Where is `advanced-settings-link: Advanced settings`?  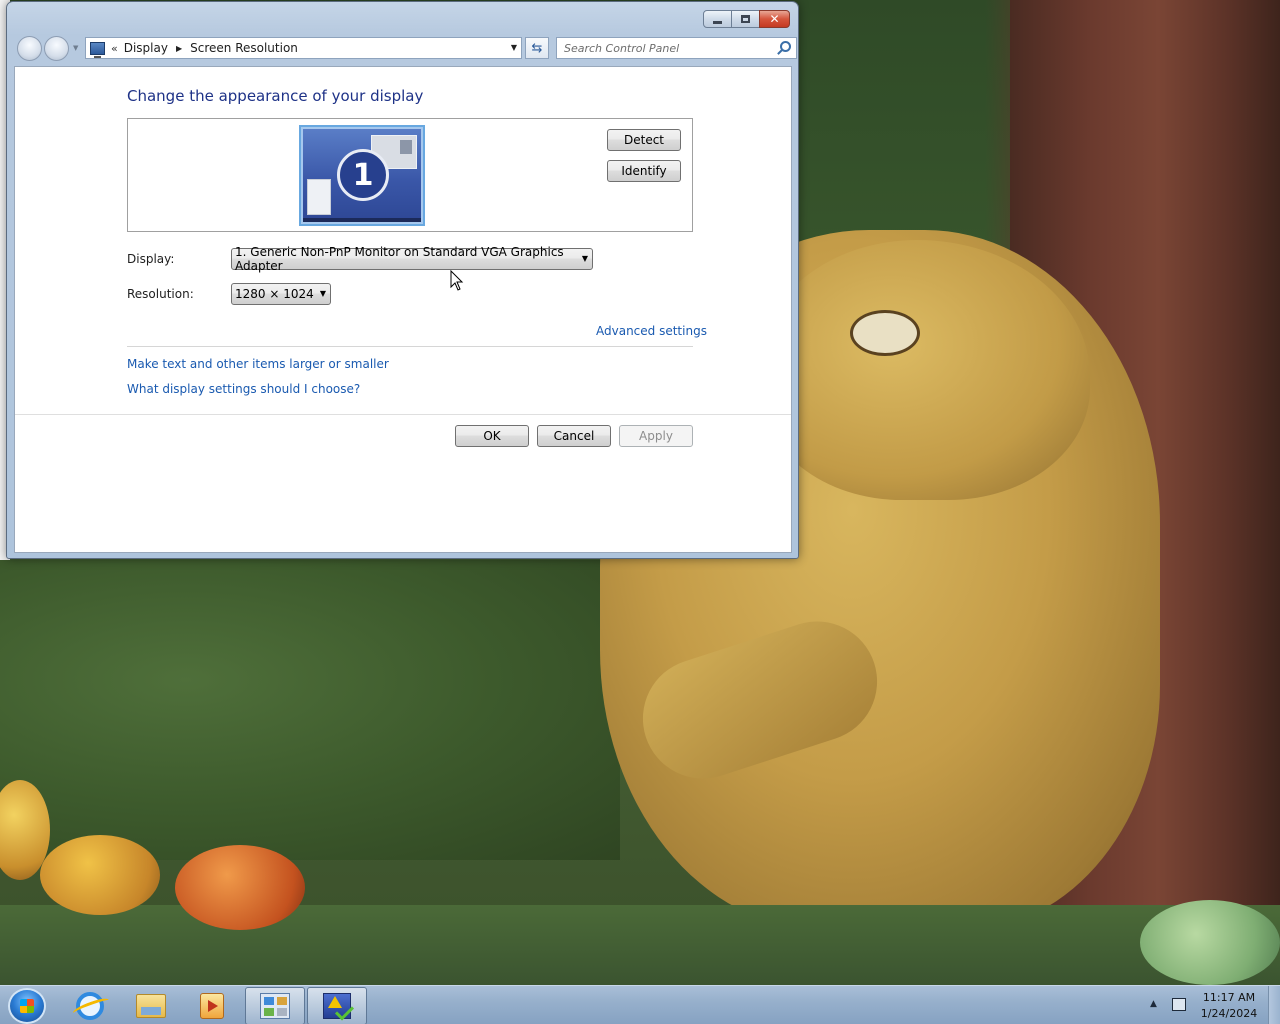 advanced-settings-link: Advanced settings is located at coordinates (651, 331).